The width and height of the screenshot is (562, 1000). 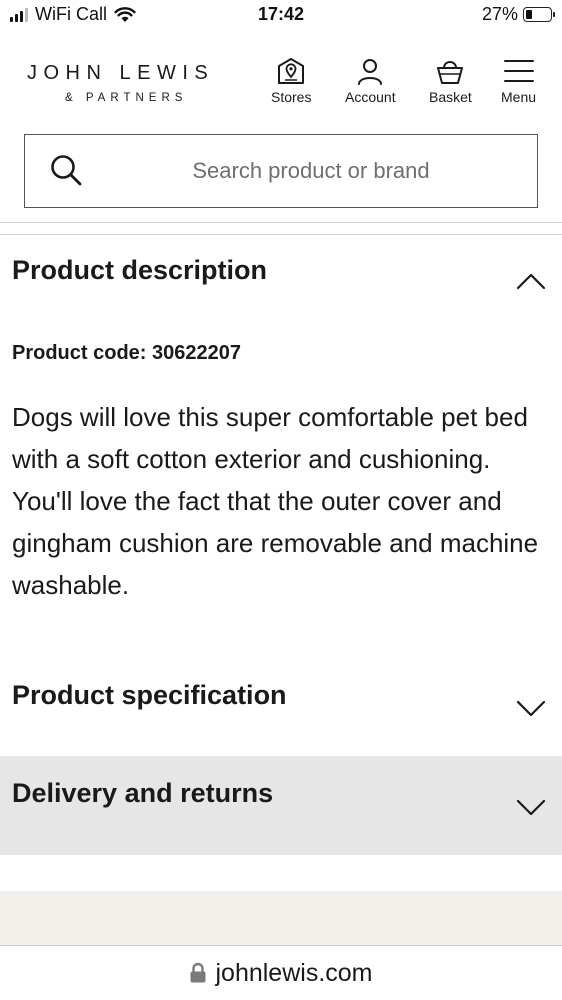 I want to click on clock: 17:42, so click(x=281, y=14).